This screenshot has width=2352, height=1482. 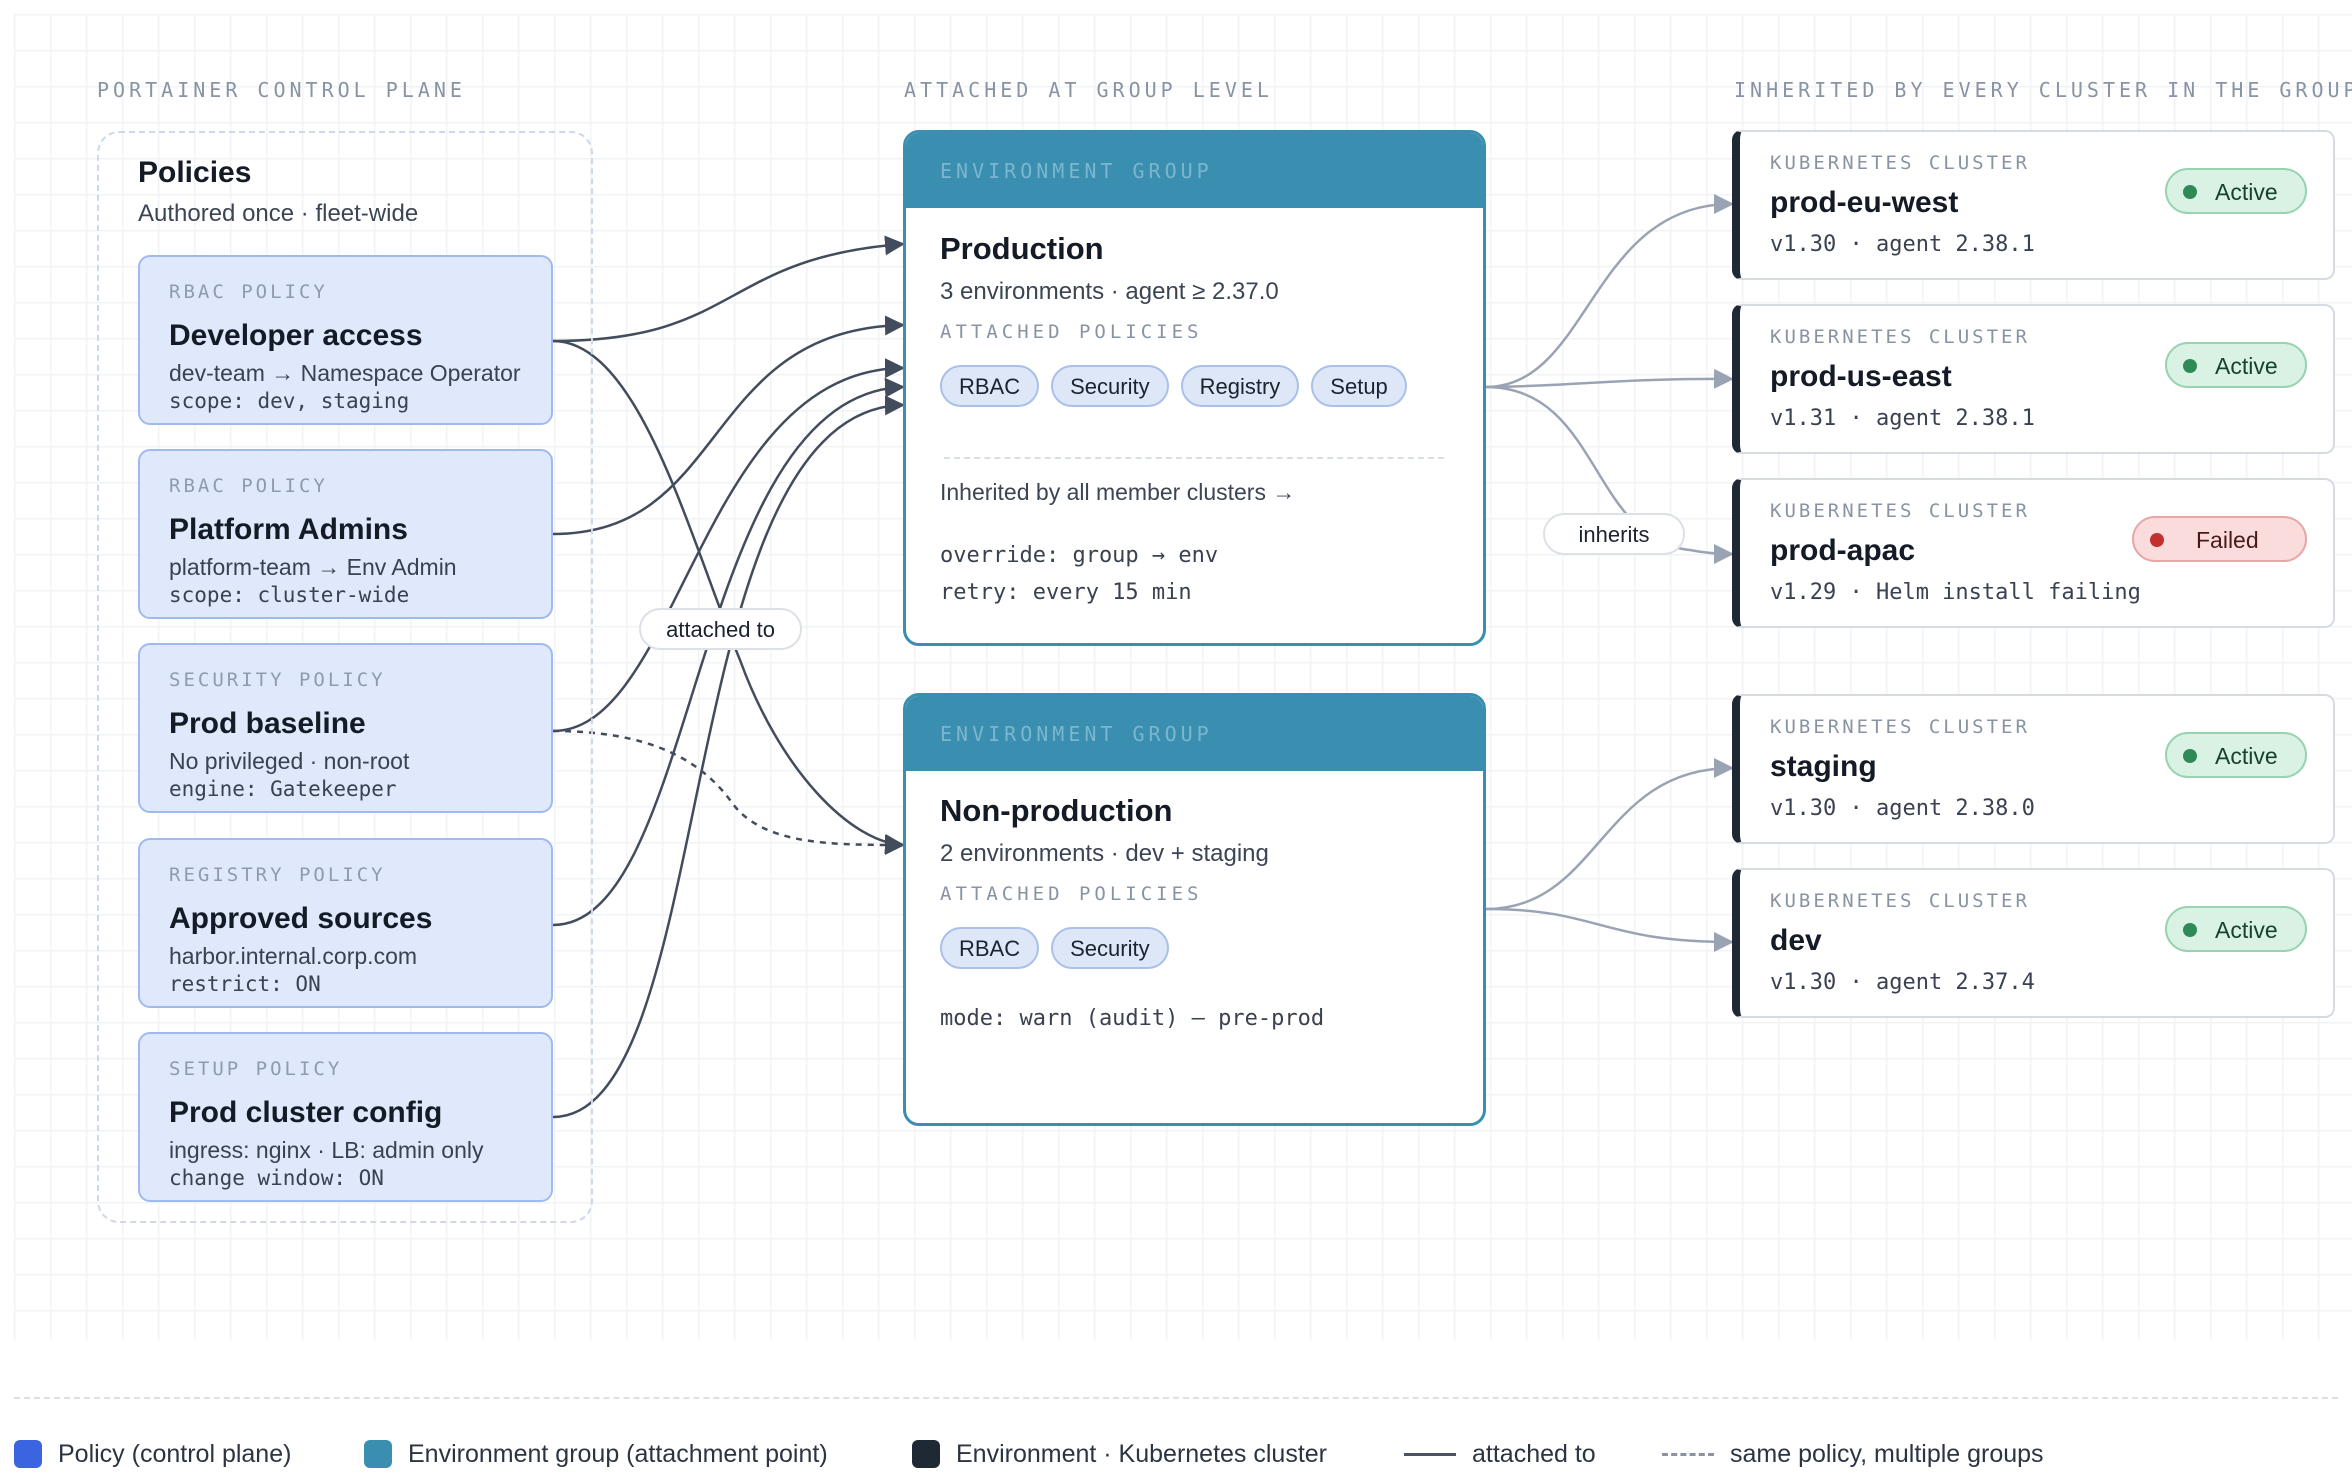 I want to click on policy-name: Prod baseline, so click(x=267, y=723).